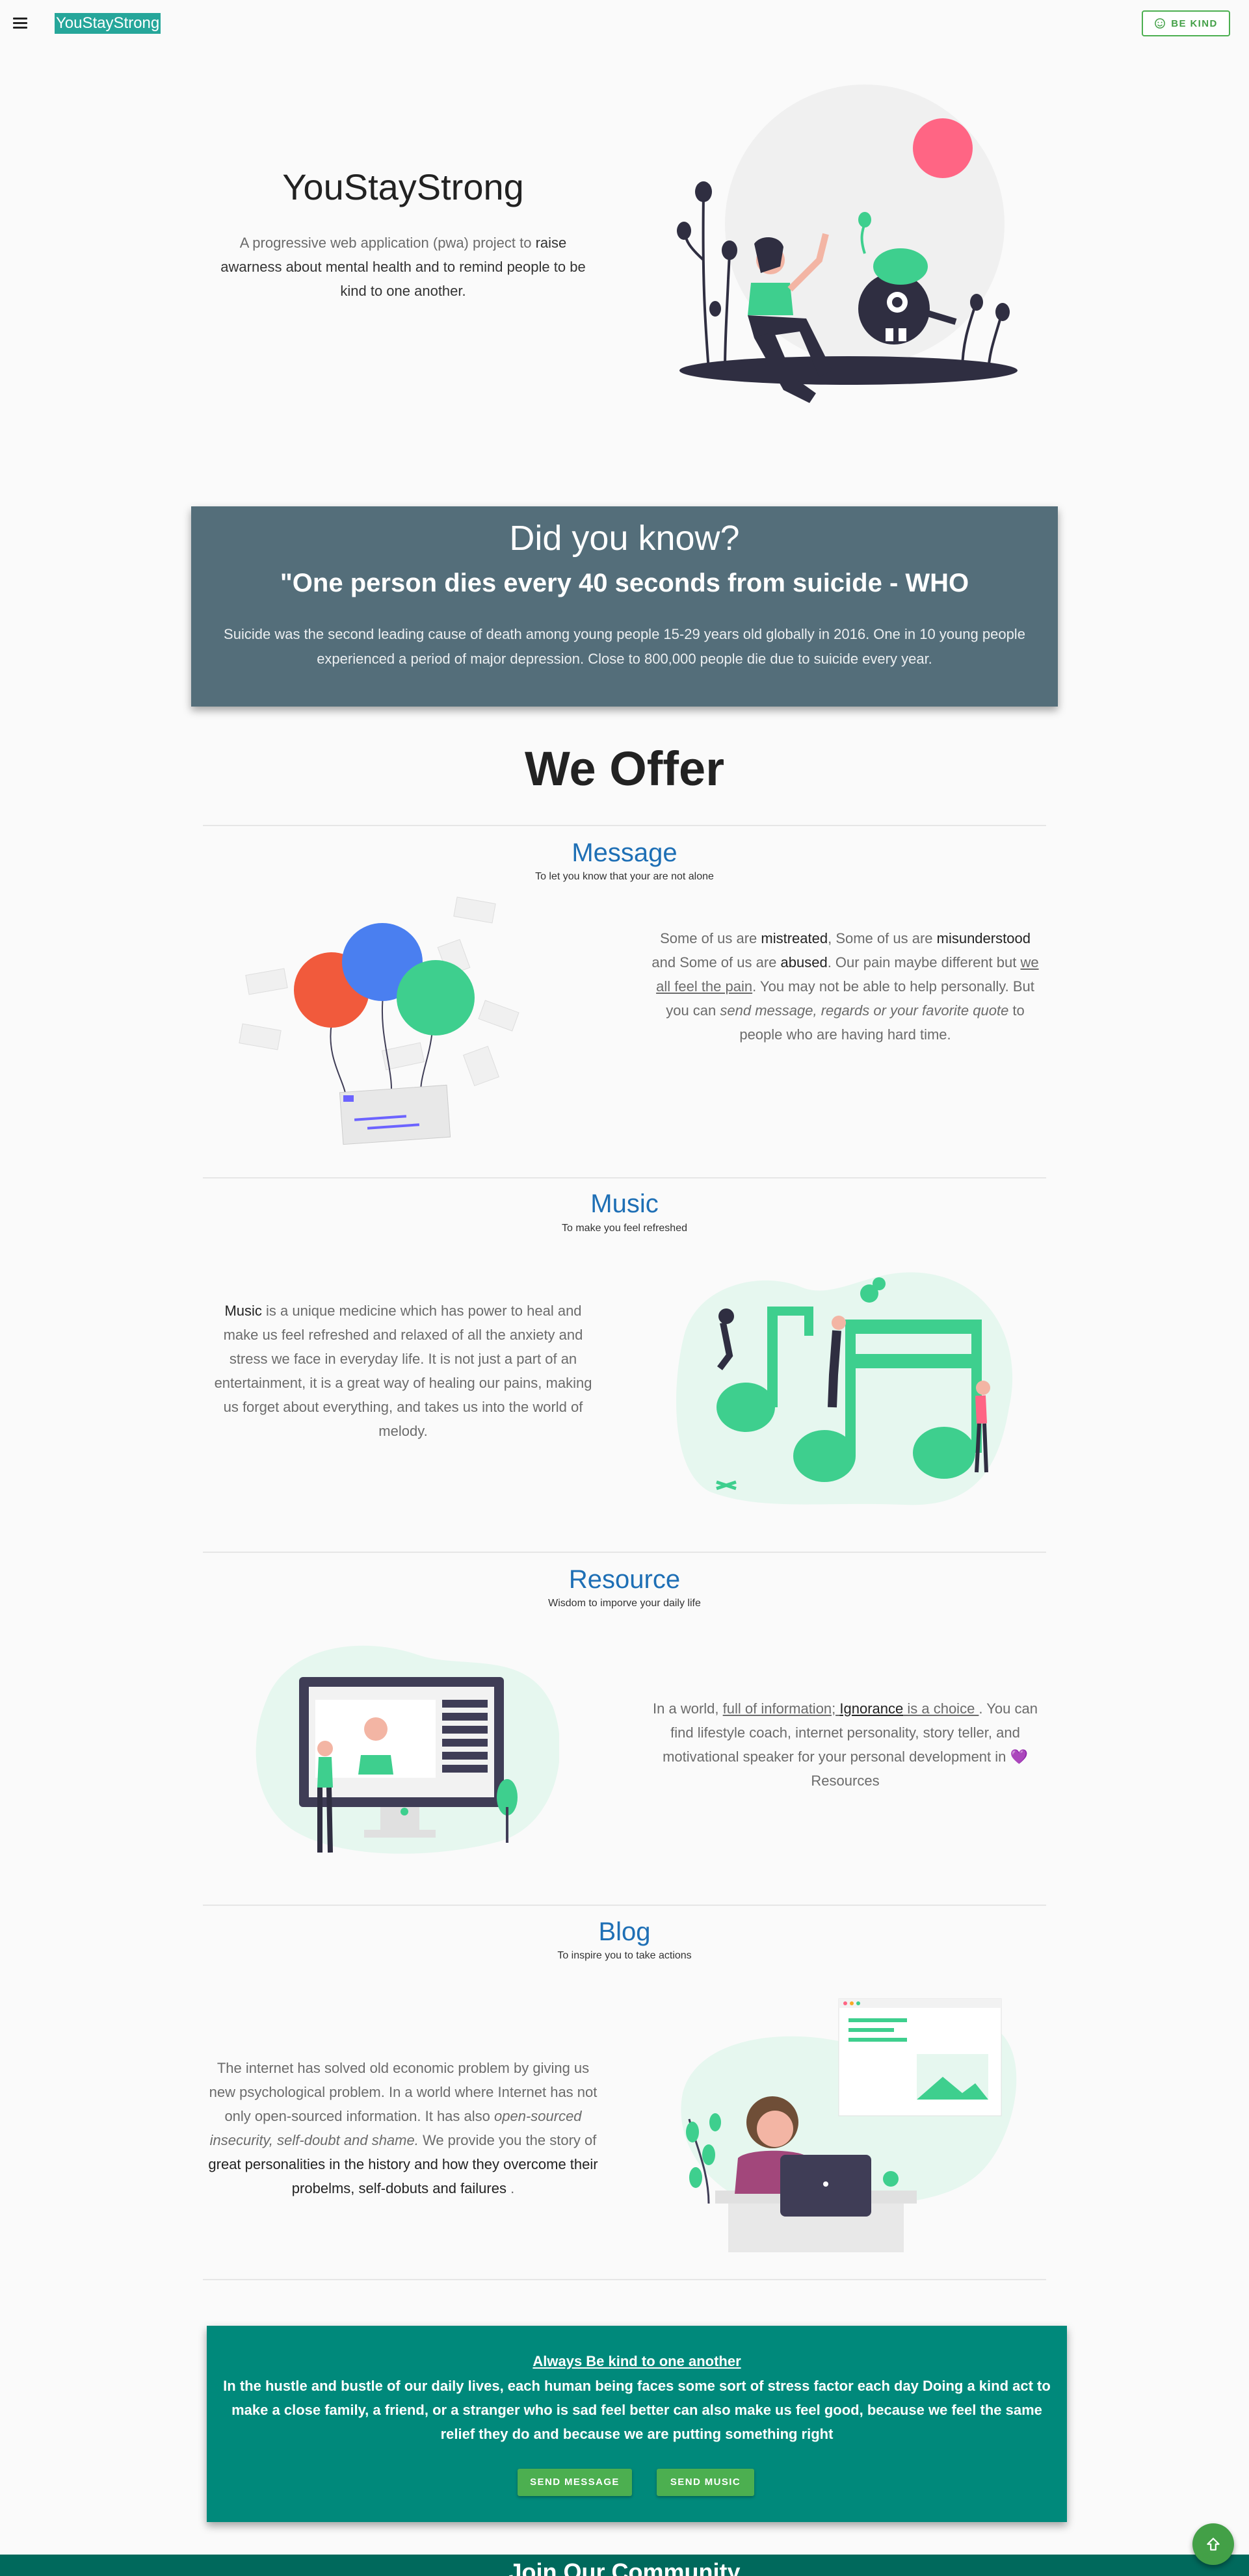 Image resolution: width=1249 pixels, height=2576 pixels. I want to click on text-emphasis: abused, so click(804, 962).